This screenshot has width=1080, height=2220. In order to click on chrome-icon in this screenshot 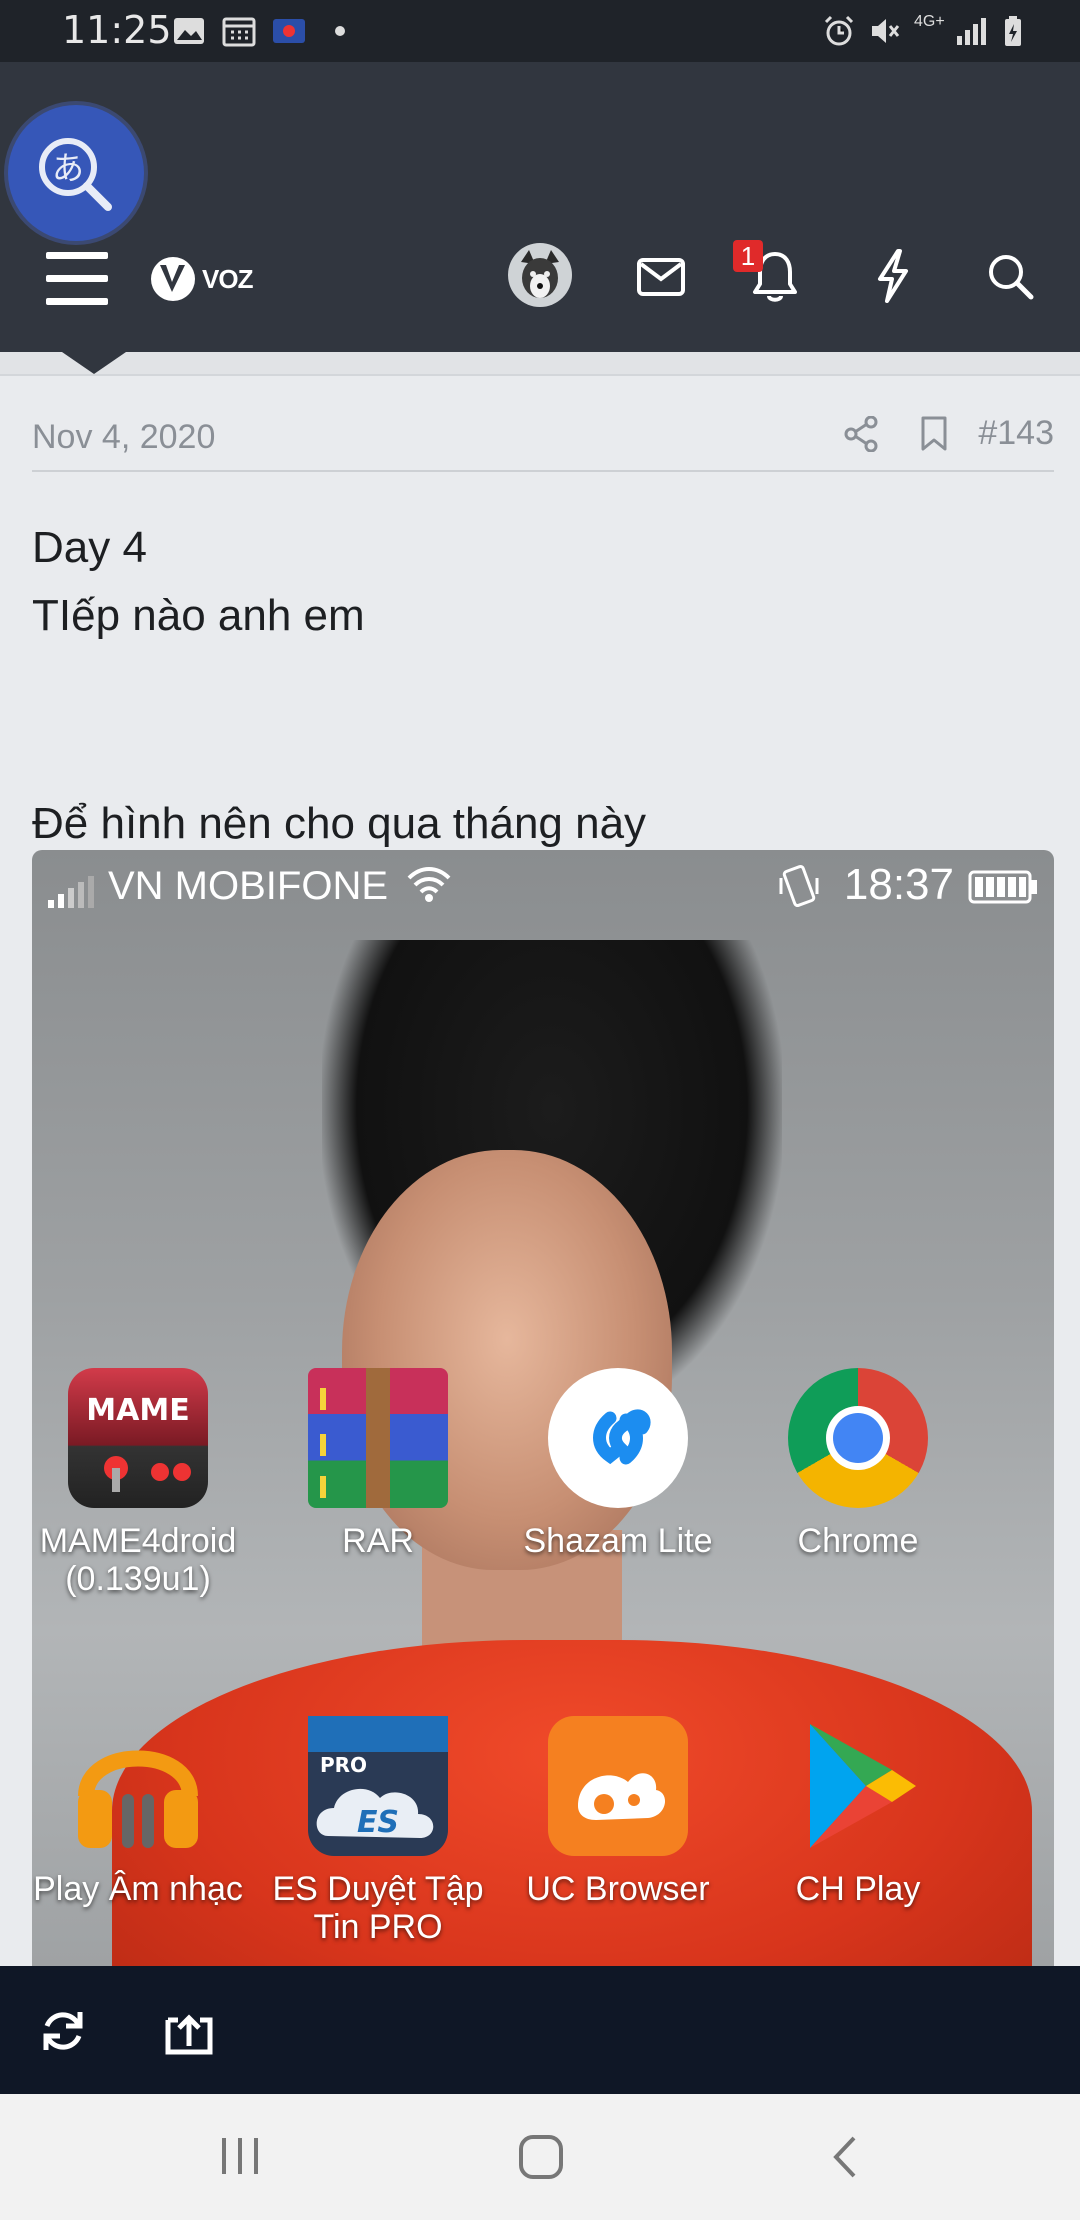, I will do `click(858, 1438)`.